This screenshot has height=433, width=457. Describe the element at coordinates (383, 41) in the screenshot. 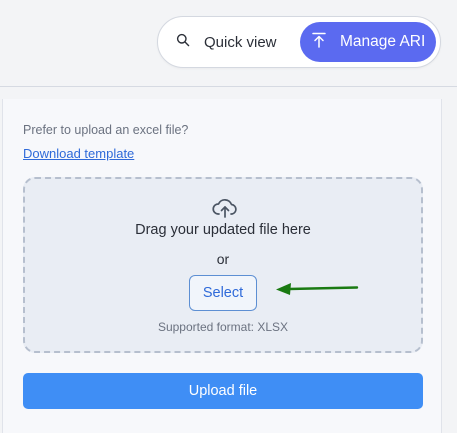

I see `manage-ari-label: Manage ARI` at that location.